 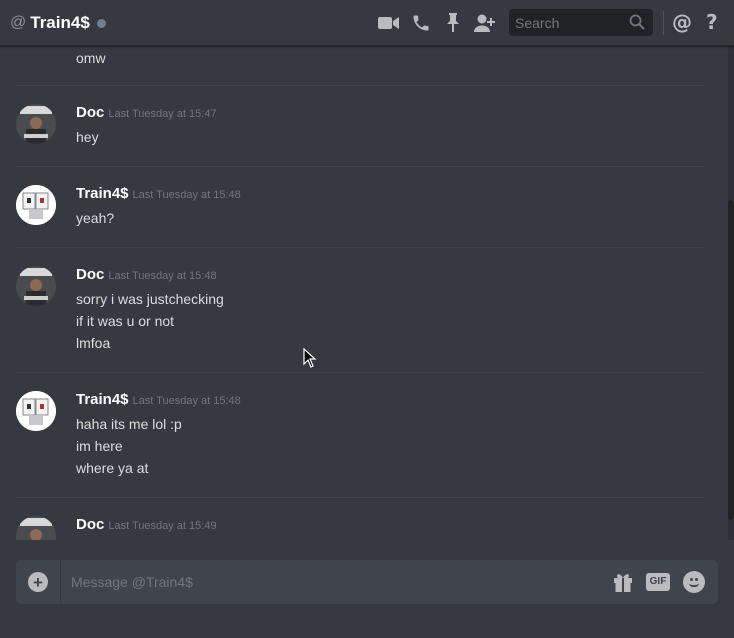 What do you see at coordinates (694, 582) in the screenshot?
I see `emoji-icon` at bounding box center [694, 582].